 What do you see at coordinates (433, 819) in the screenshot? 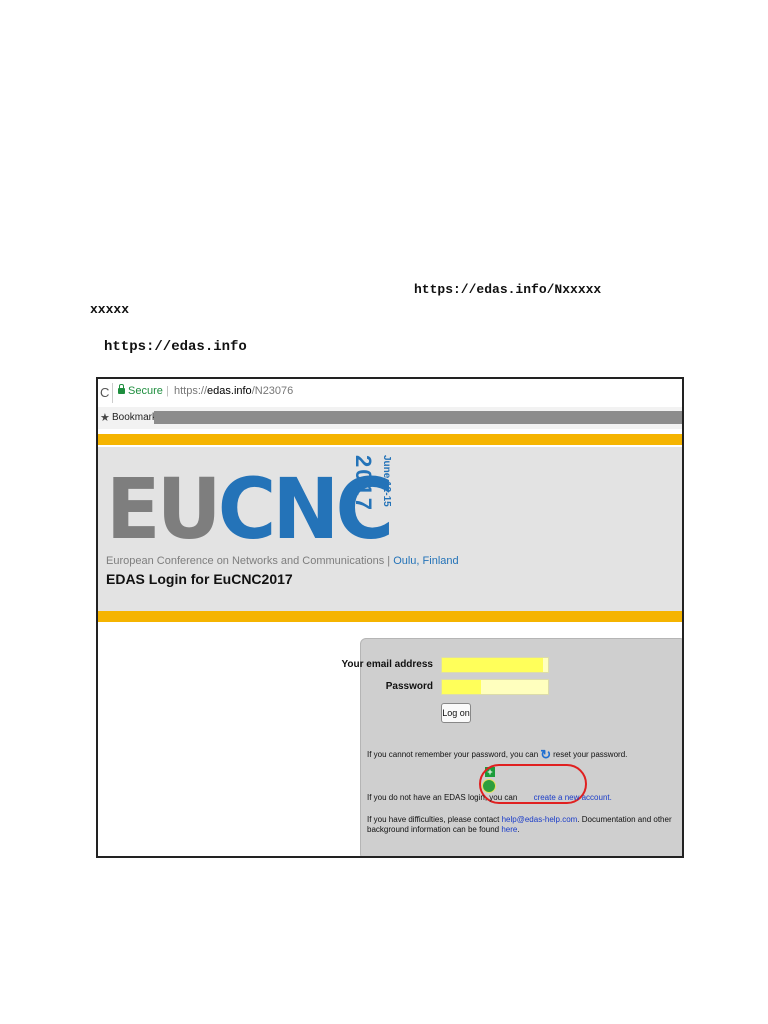
I see `help-text: If you have difficulties, please contact` at bounding box center [433, 819].